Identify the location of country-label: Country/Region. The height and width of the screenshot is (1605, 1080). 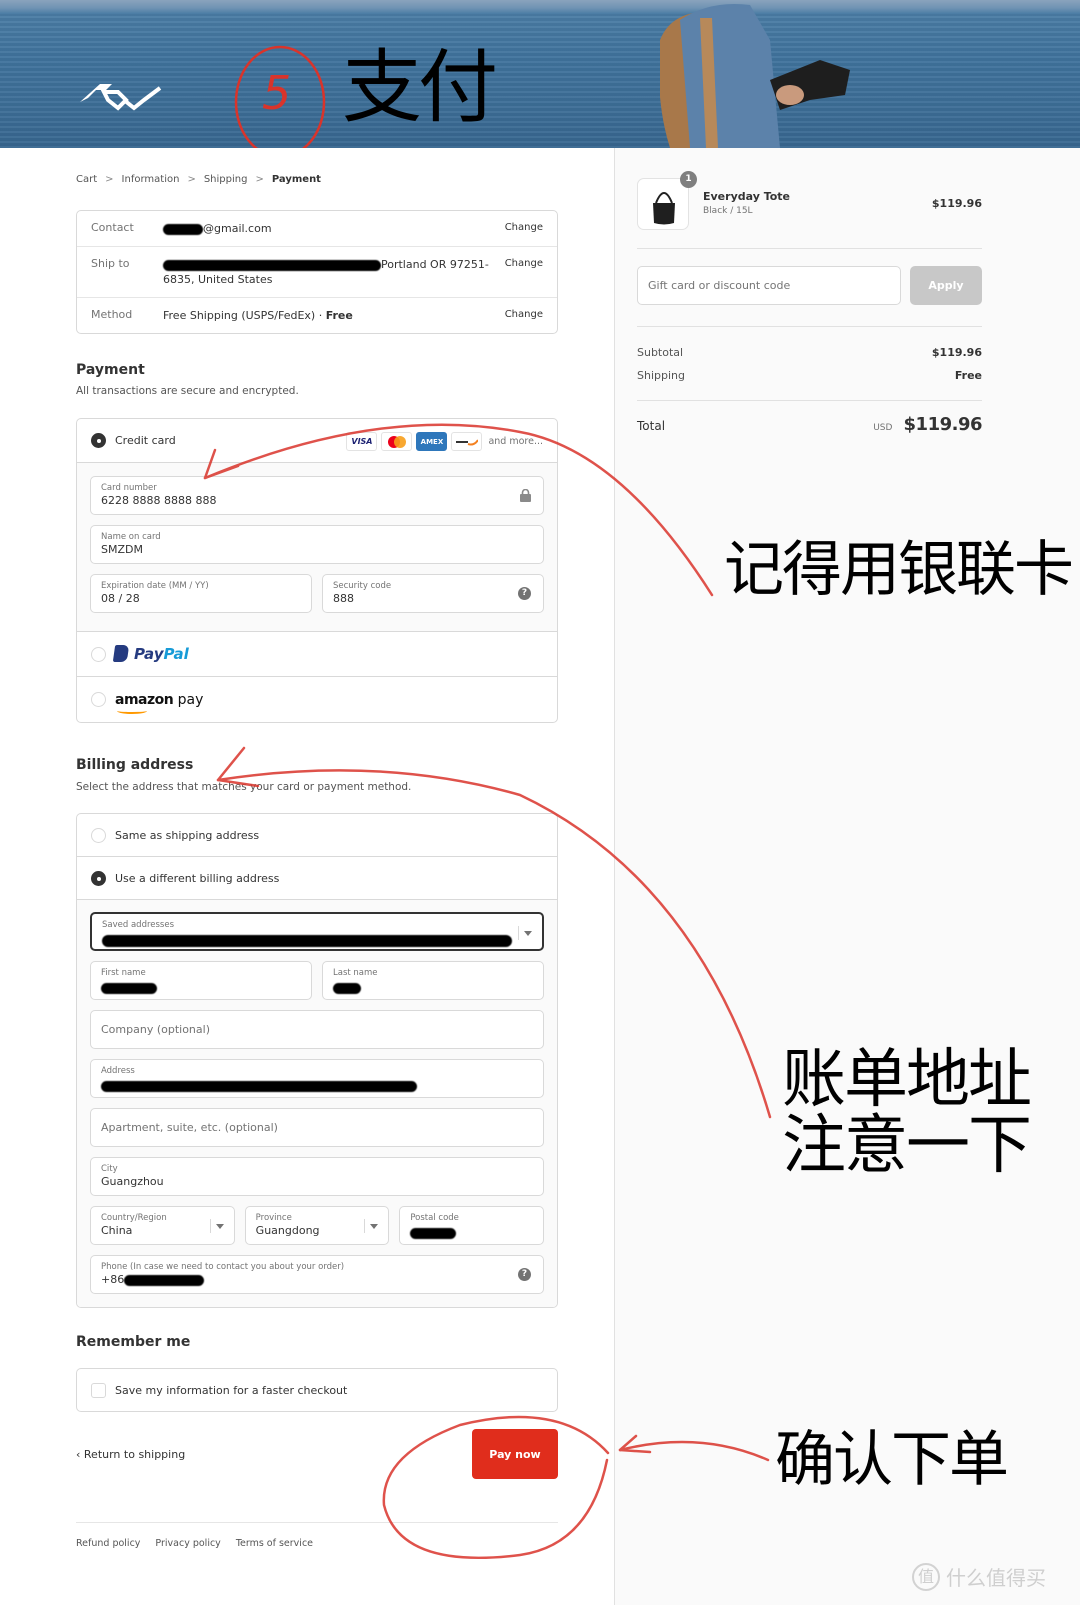
(134, 1218).